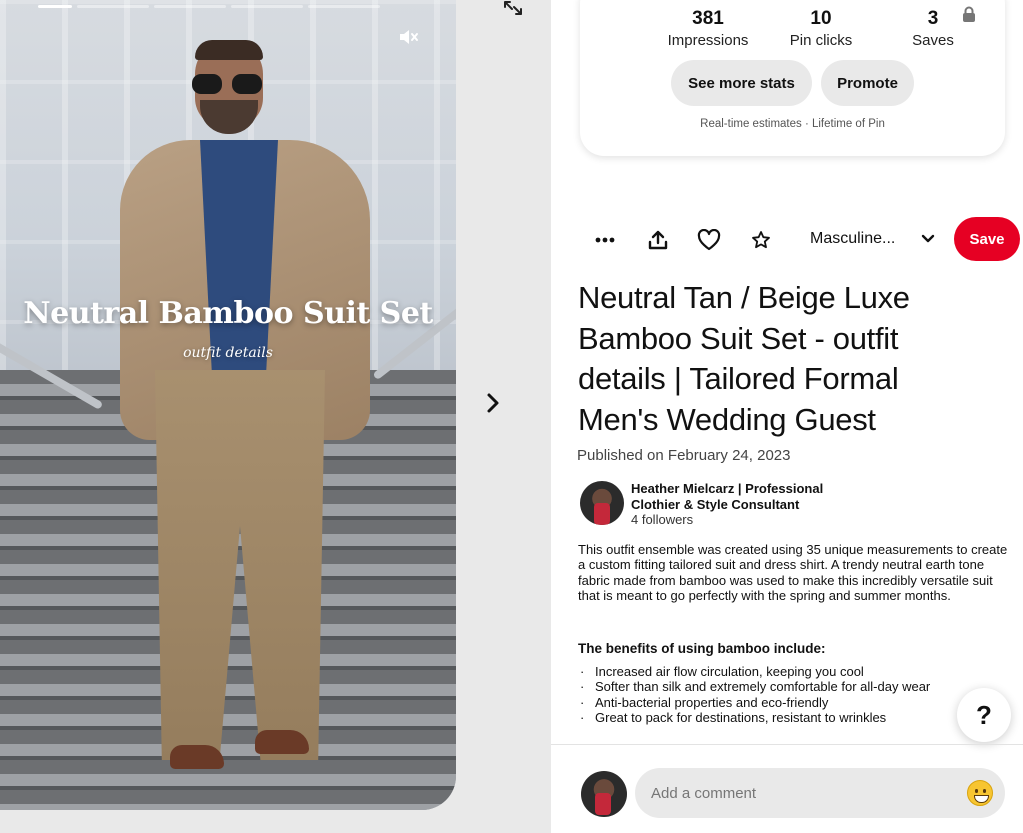  Describe the element at coordinates (969, 16) in the screenshot. I see `lock-icon` at that location.